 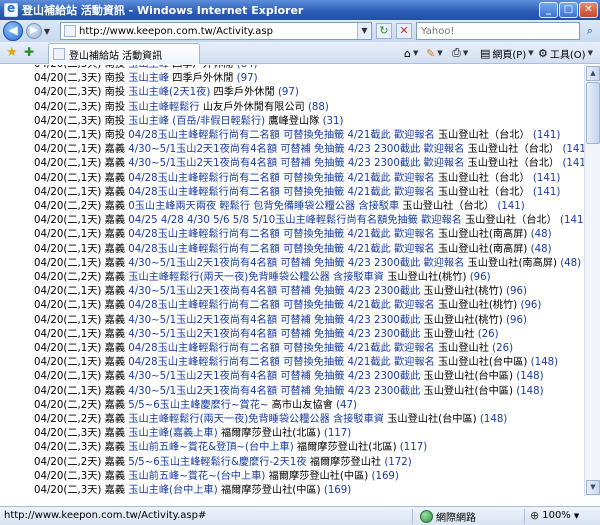 I want to click on address-dropdown-icon: ▼, so click(x=364, y=31).